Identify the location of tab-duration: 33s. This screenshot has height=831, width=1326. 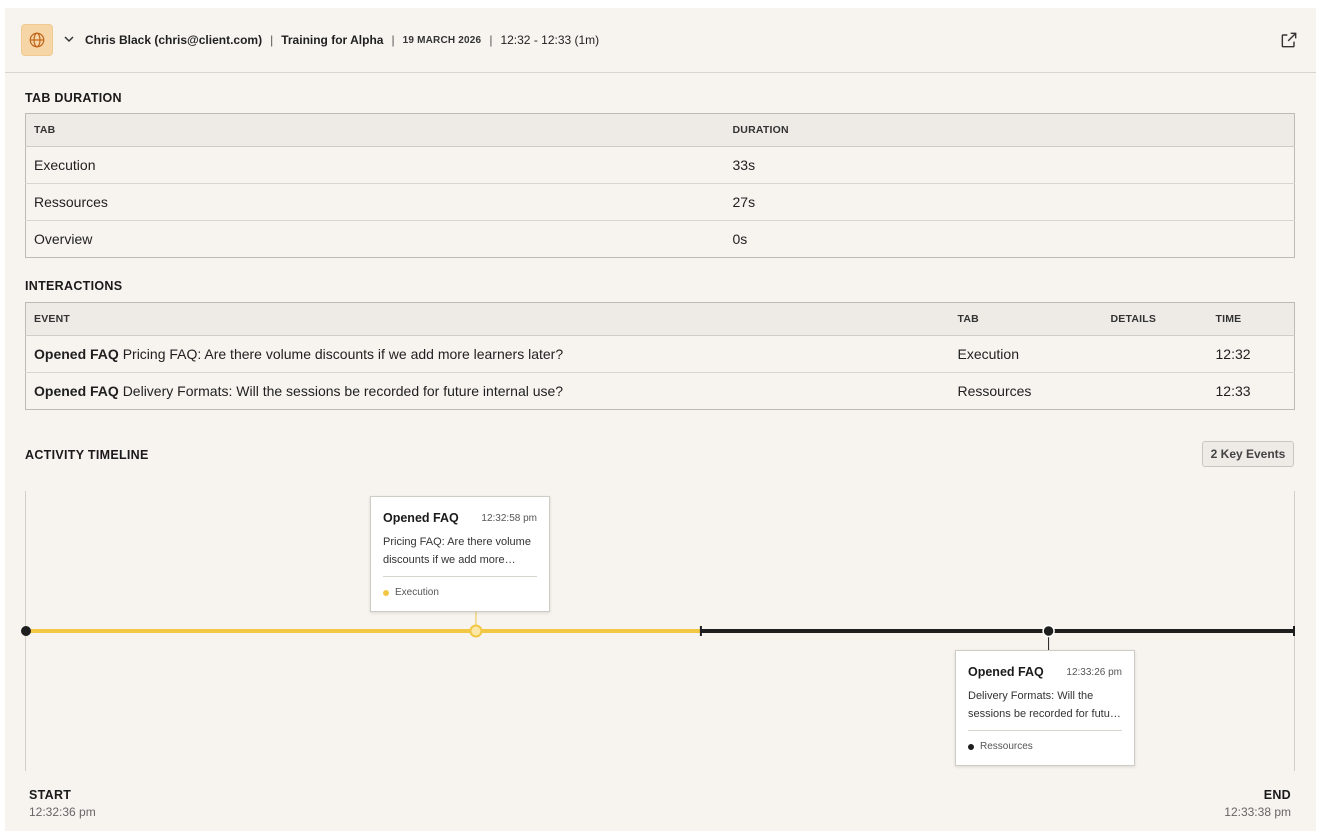
(1009, 165).